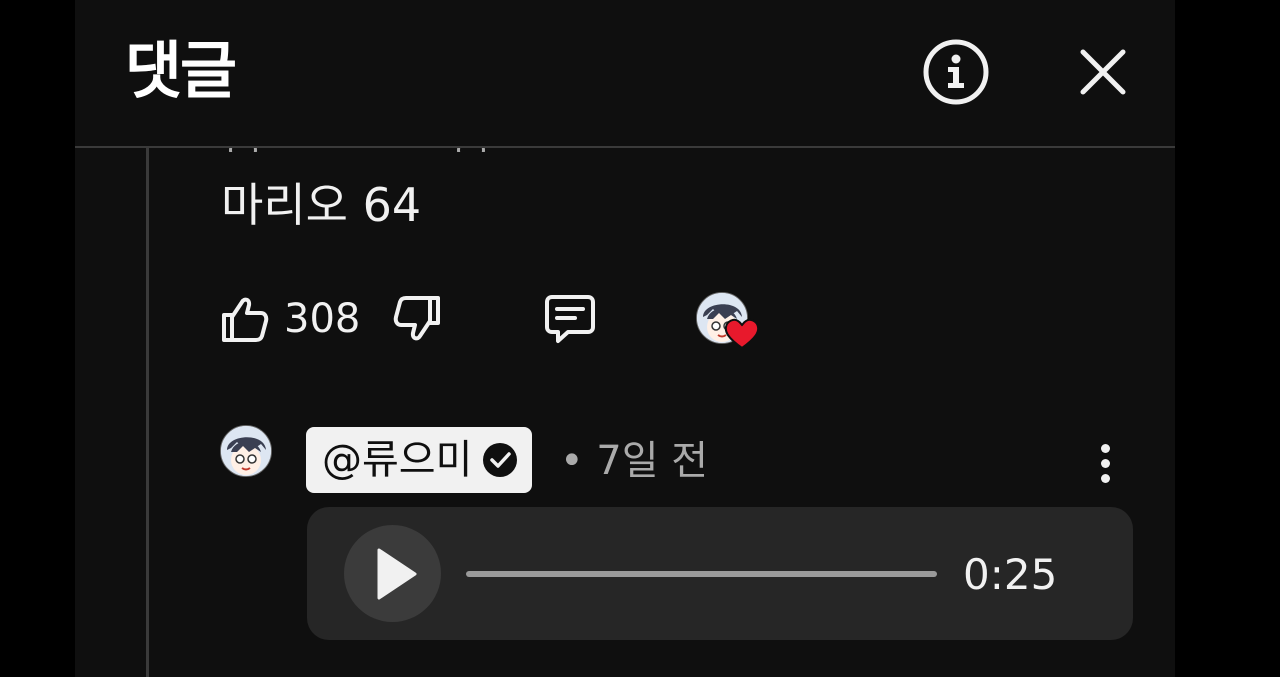 This screenshot has width=1280, height=677. I want to click on audio-duration: 0:25, so click(1010, 574).